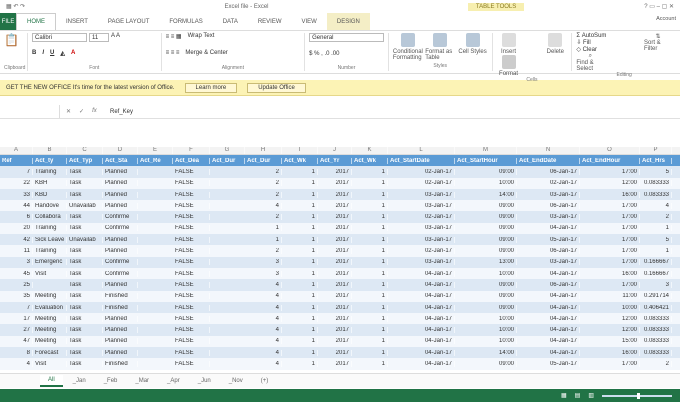  What do you see at coordinates (548, 160) in the screenshot?
I see `table-header-cell: Act_EndDate` at bounding box center [548, 160].